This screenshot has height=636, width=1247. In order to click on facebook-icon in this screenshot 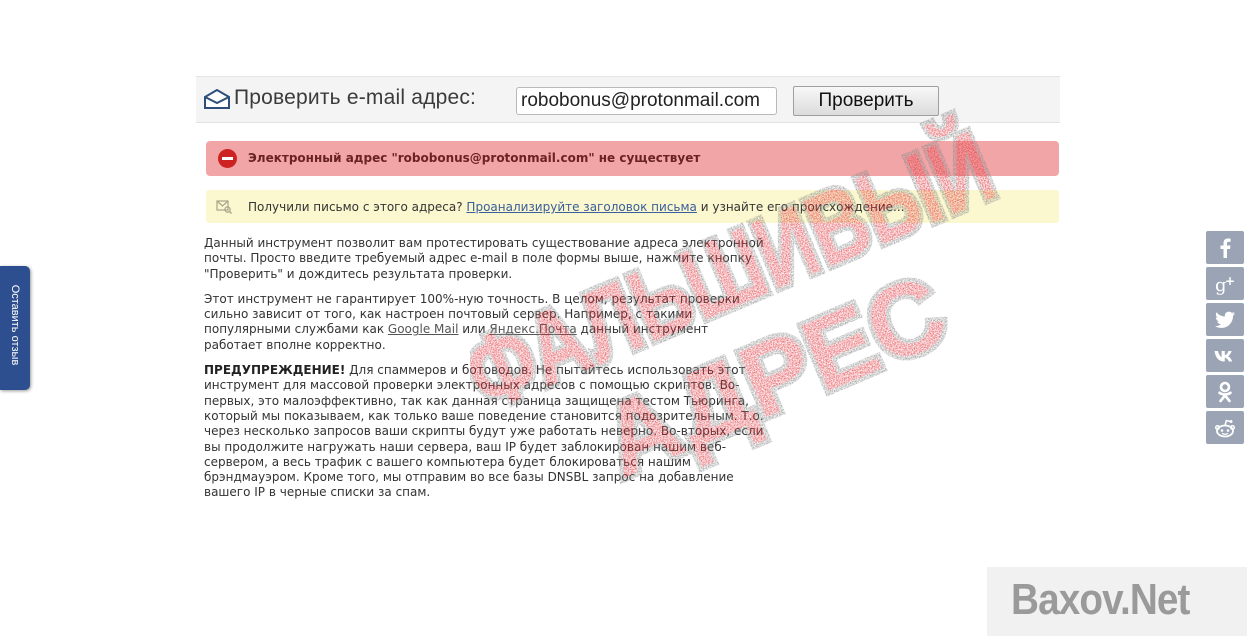, I will do `click(1225, 248)`.